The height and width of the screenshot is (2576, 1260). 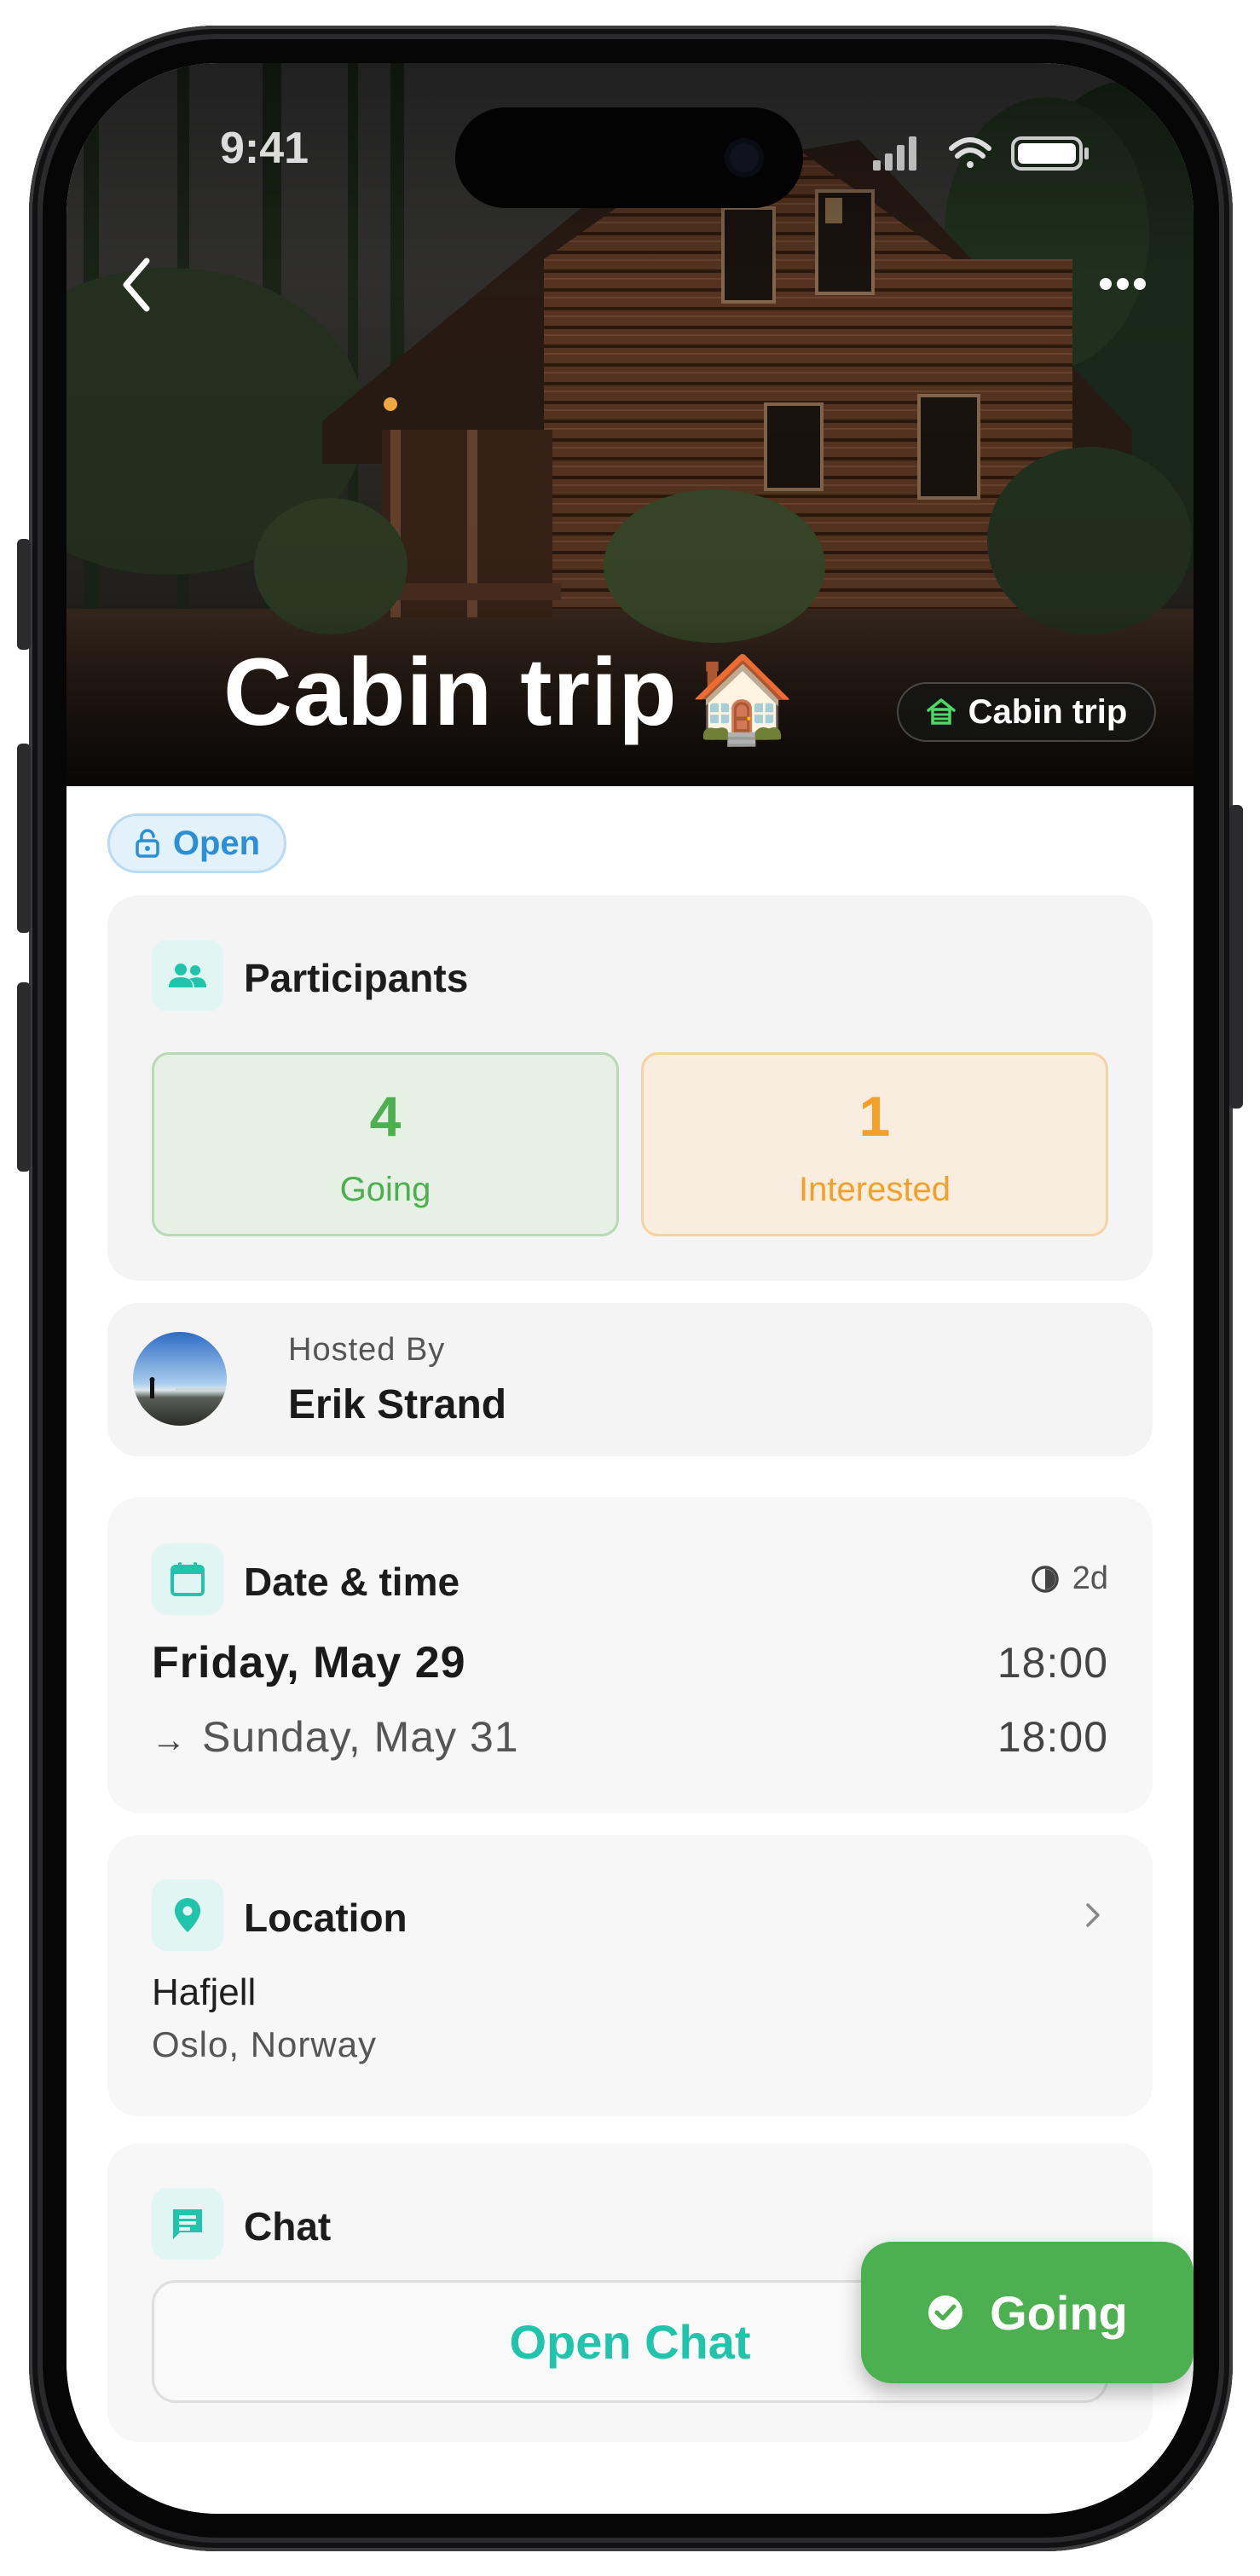 I want to click on map-pin-icon, so click(x=187, y=1915).